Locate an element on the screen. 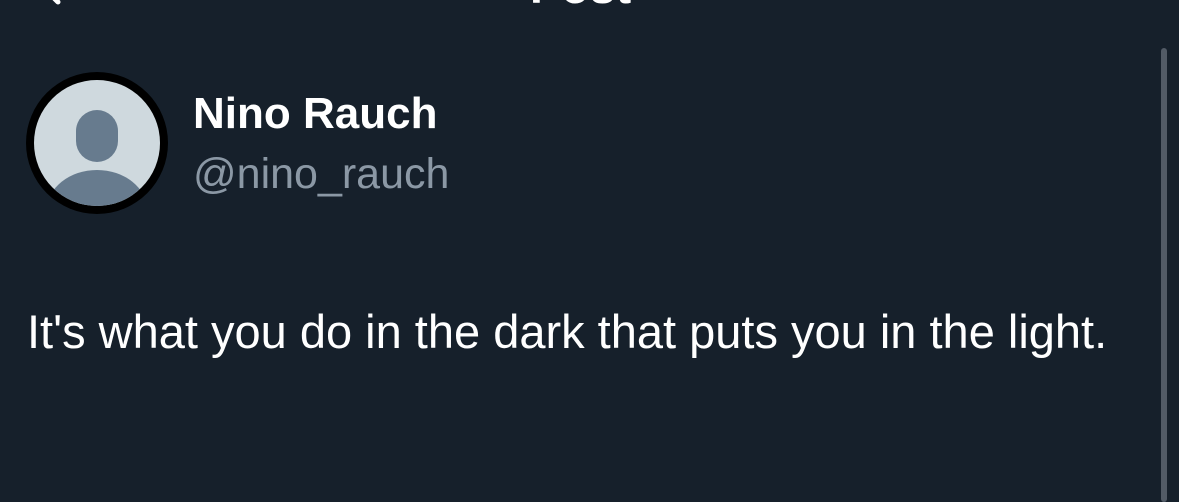 This screenshot has height=502, width=1179. author-handle: @nino_rauch is located at coordinates (321, 174).